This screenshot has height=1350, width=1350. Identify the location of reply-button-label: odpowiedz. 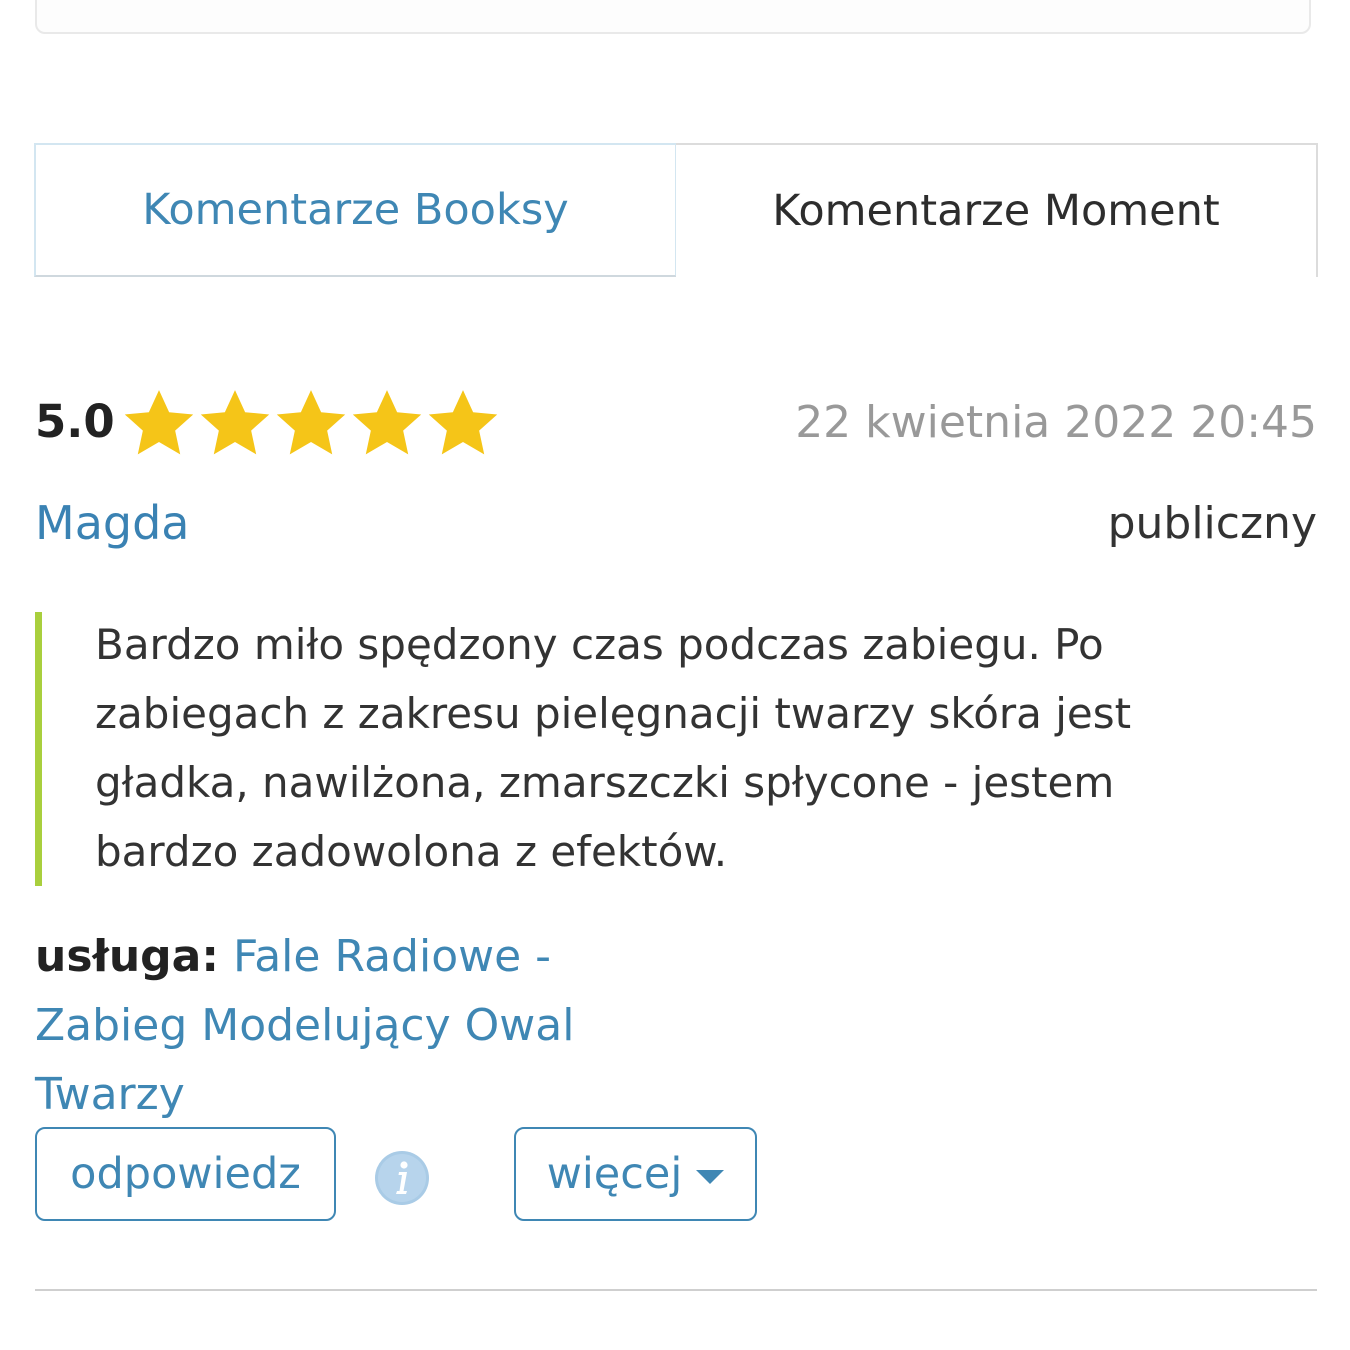
(185, 1174).